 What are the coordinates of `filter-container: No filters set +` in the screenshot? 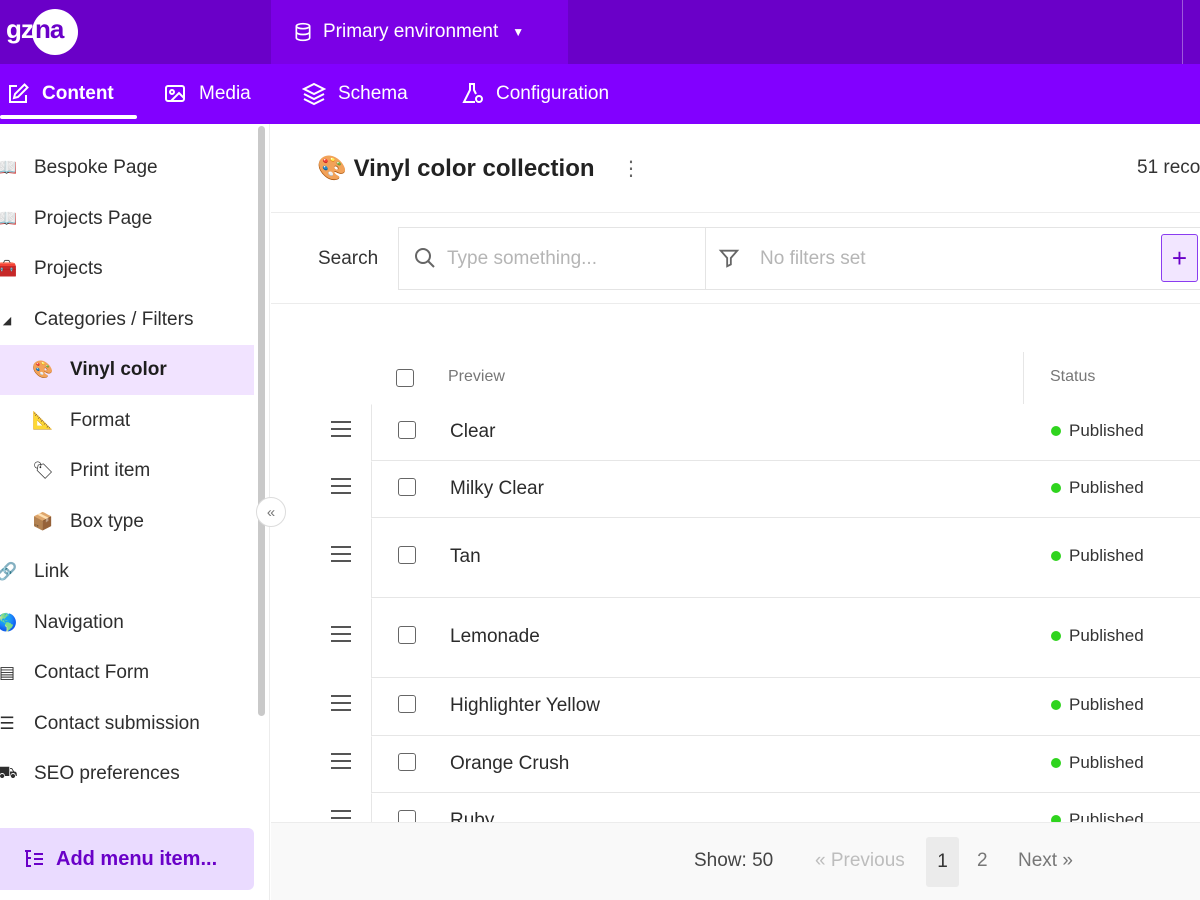 It's located at (952, 258).